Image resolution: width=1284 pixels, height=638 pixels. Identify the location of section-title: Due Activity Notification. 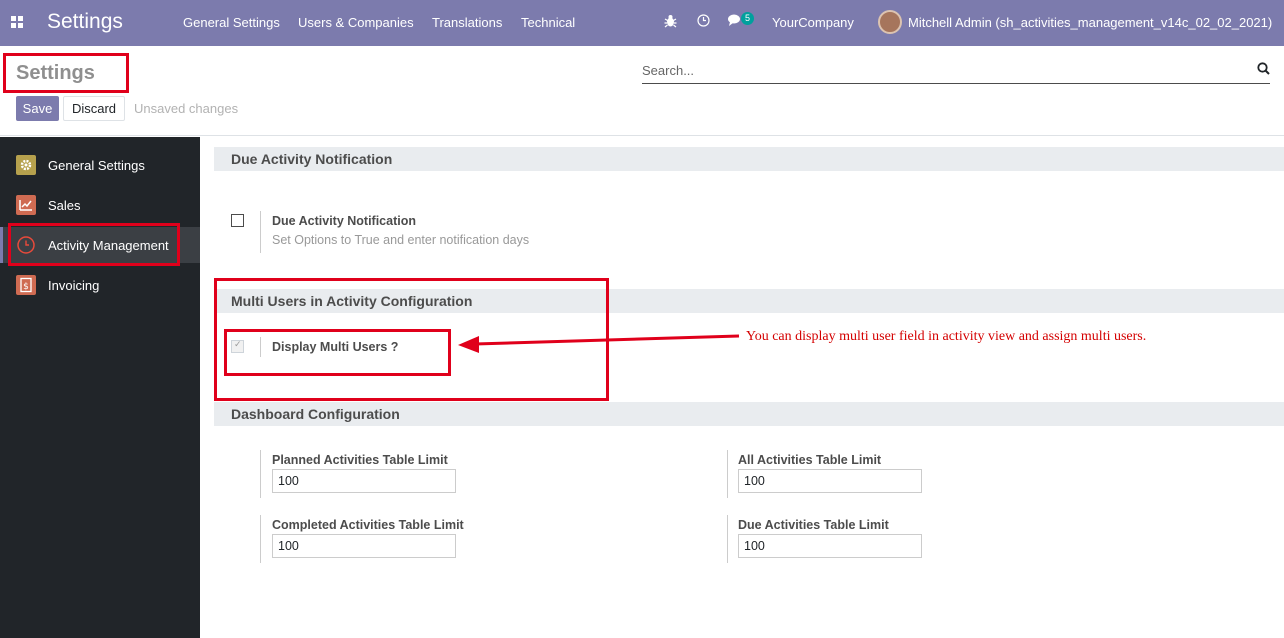
(312, 159).